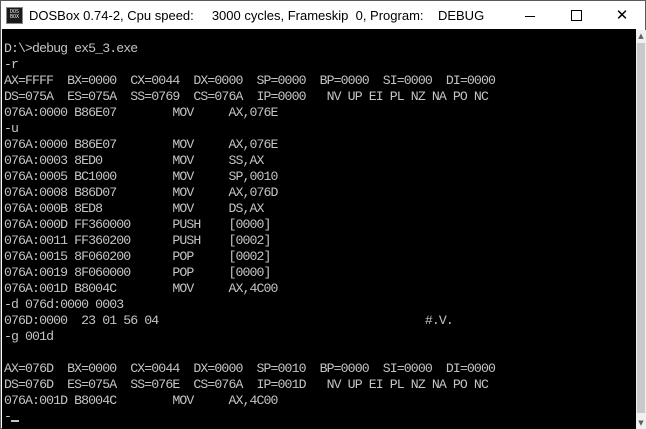  What do you see at coordinates (134, 208) in the screenshot?
I see `console-line: 076A:000B 8ED8 MOV DS,AX` at bounding box center [134, 208].